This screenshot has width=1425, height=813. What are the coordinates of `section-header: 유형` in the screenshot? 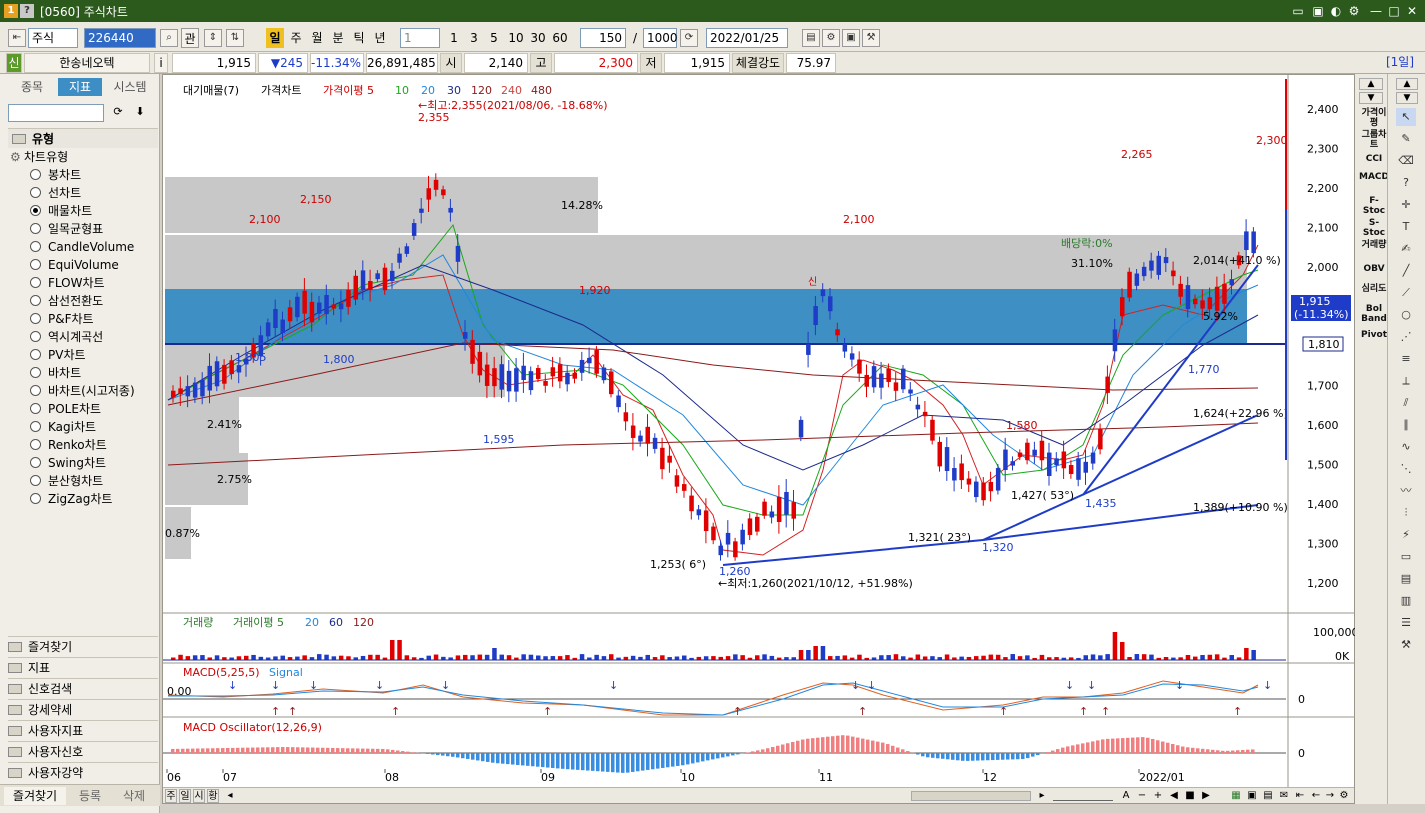 It's located at (83, 138).